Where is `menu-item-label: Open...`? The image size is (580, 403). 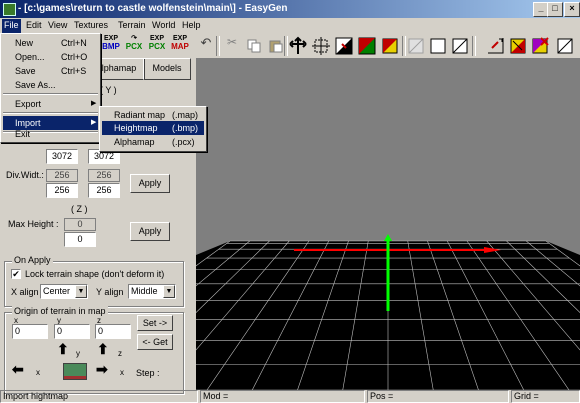
menu-item-label: Open... is located at coordinates (30, 57).